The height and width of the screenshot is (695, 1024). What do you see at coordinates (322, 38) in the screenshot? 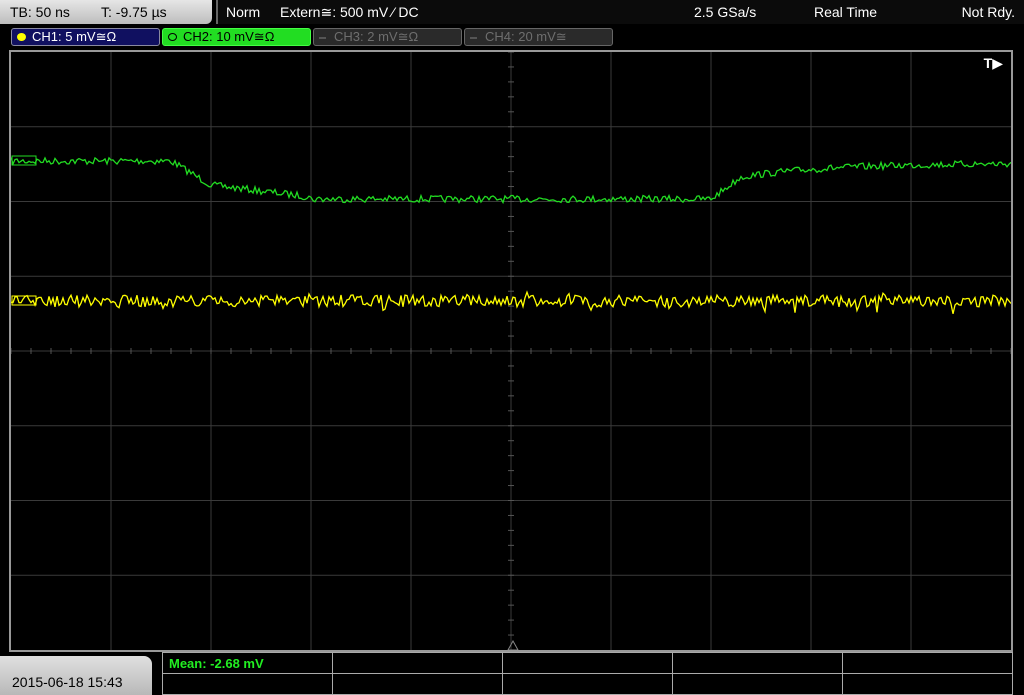
I see `channel-3-indicator-icon` at bounding box center [322, 38].